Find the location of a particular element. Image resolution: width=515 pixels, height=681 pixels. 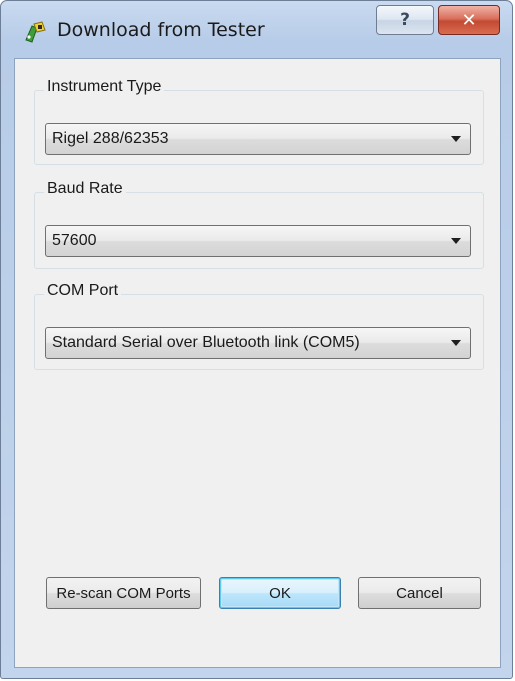

baud-rate-group: Baud Rate 57600 is located at coordinates (259, 224).